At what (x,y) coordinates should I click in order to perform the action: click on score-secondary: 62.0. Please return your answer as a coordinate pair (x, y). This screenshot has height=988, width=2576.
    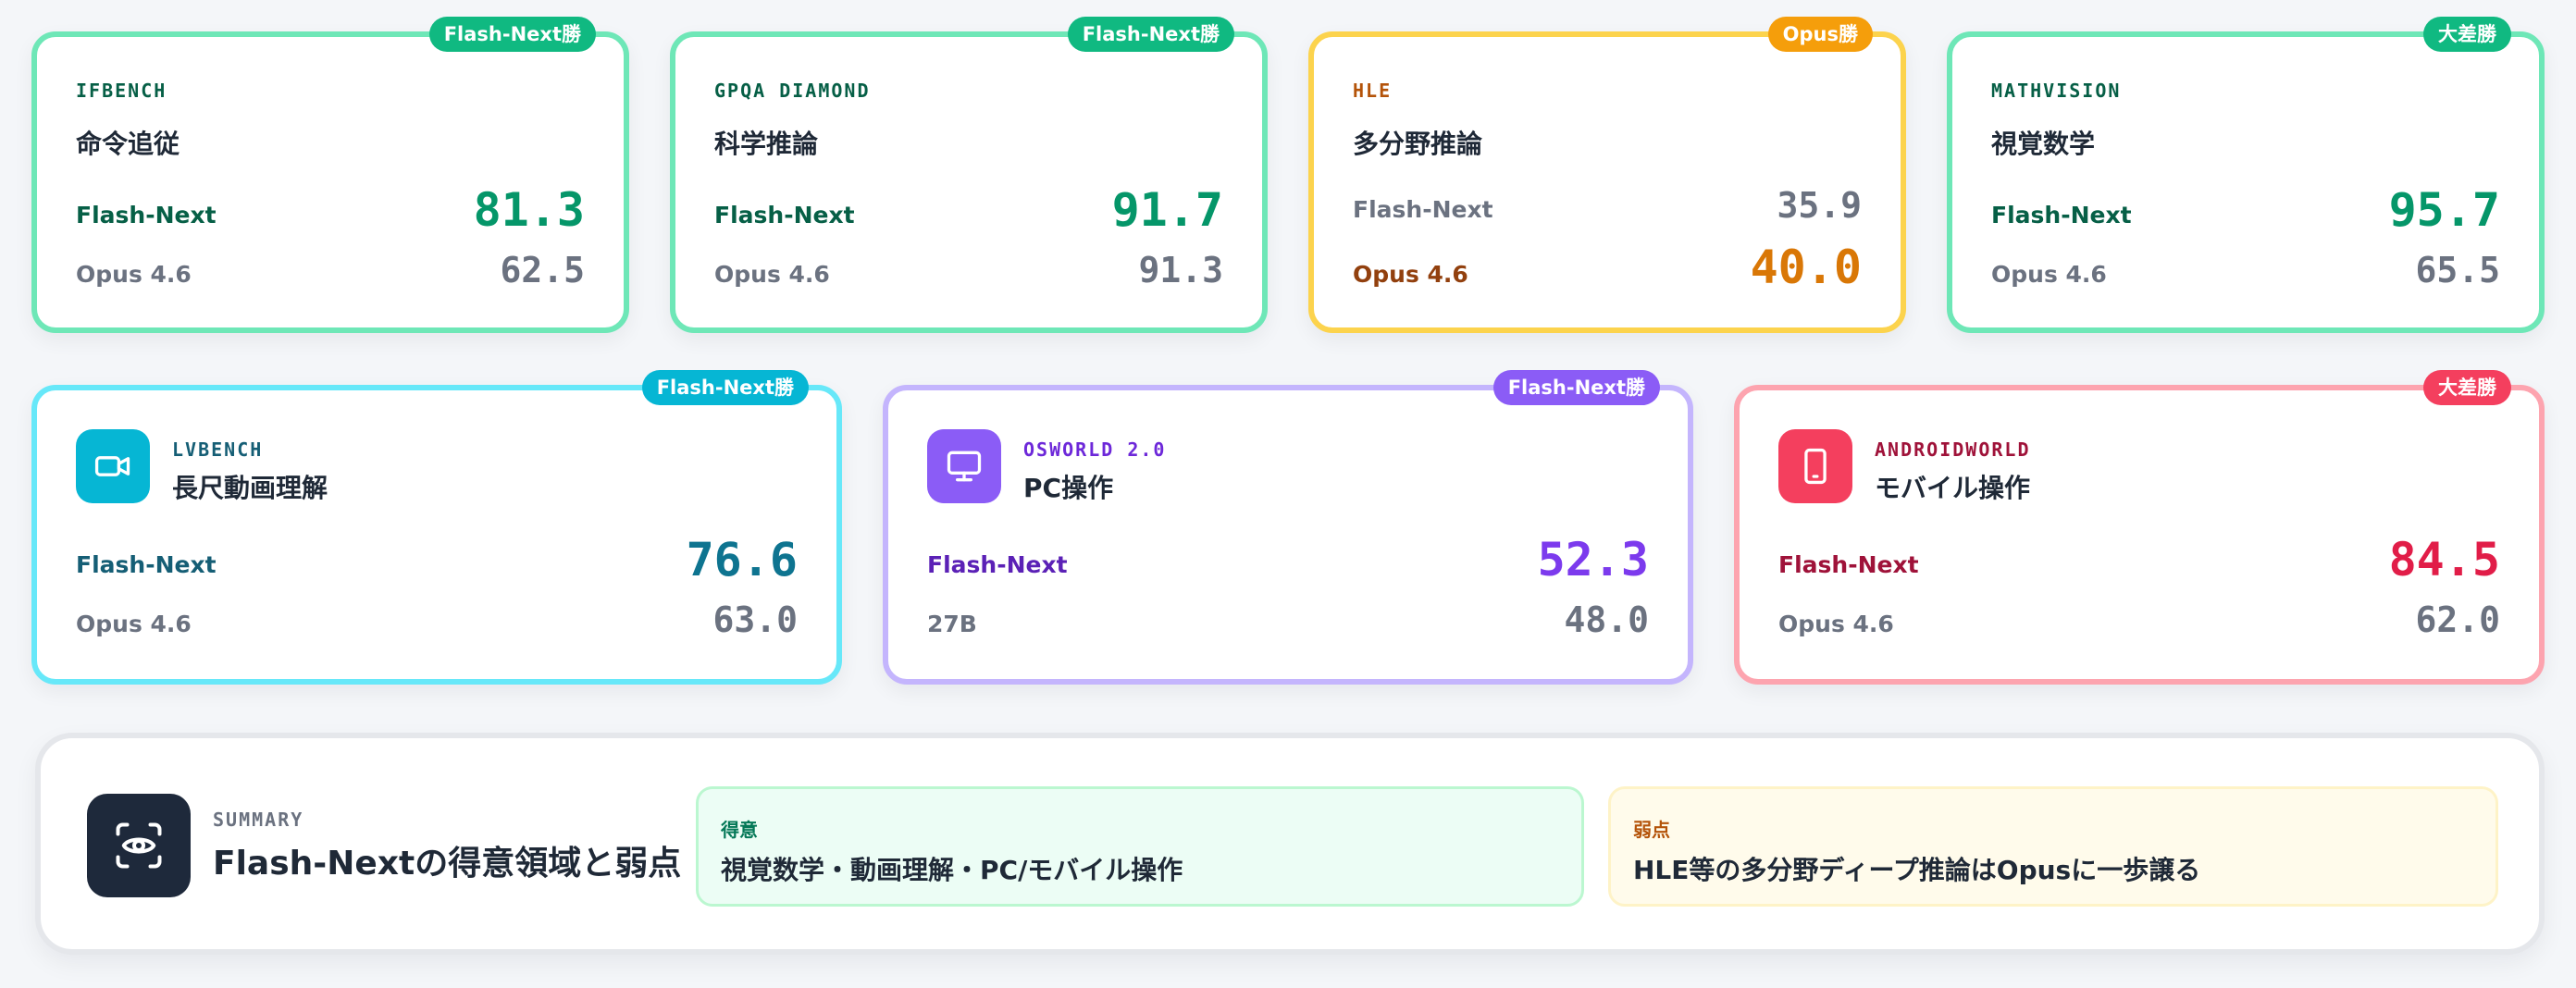
    Looking at the image, I should click on (2458, 619).